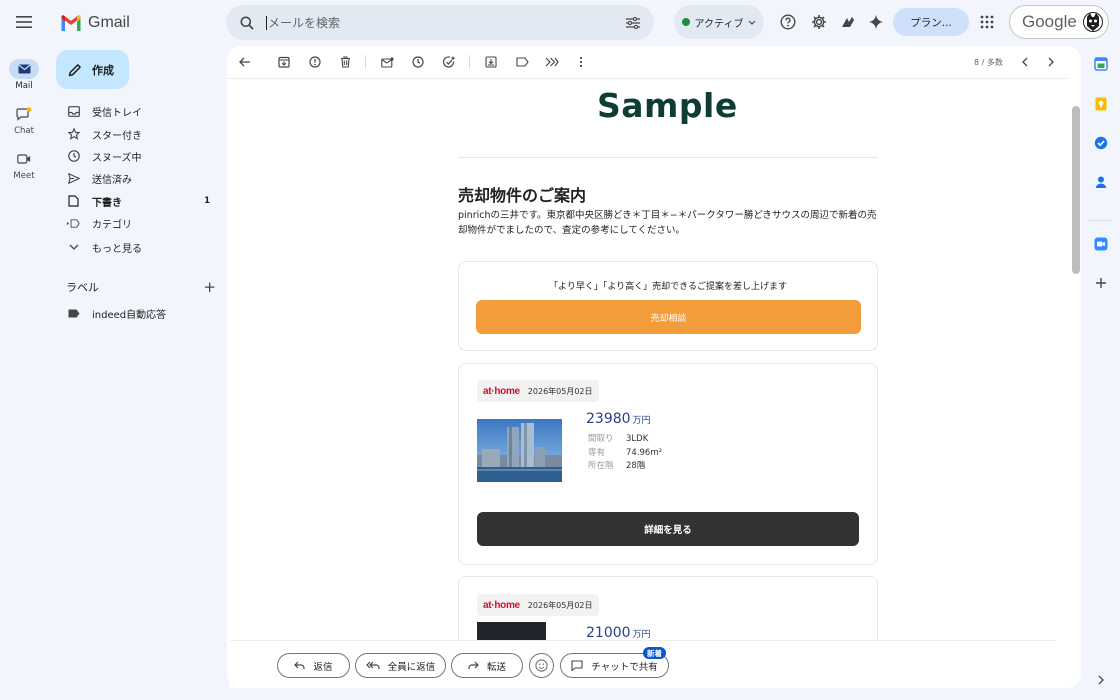  Describe the element at coordinates (446, 22) in the screenshot. I see `search-input: メールを検索` at that location.